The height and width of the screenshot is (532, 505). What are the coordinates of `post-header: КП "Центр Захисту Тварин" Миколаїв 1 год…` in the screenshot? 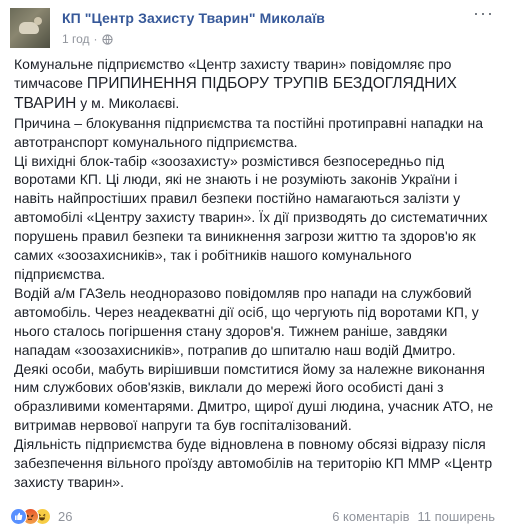 It's located at (252, 28).